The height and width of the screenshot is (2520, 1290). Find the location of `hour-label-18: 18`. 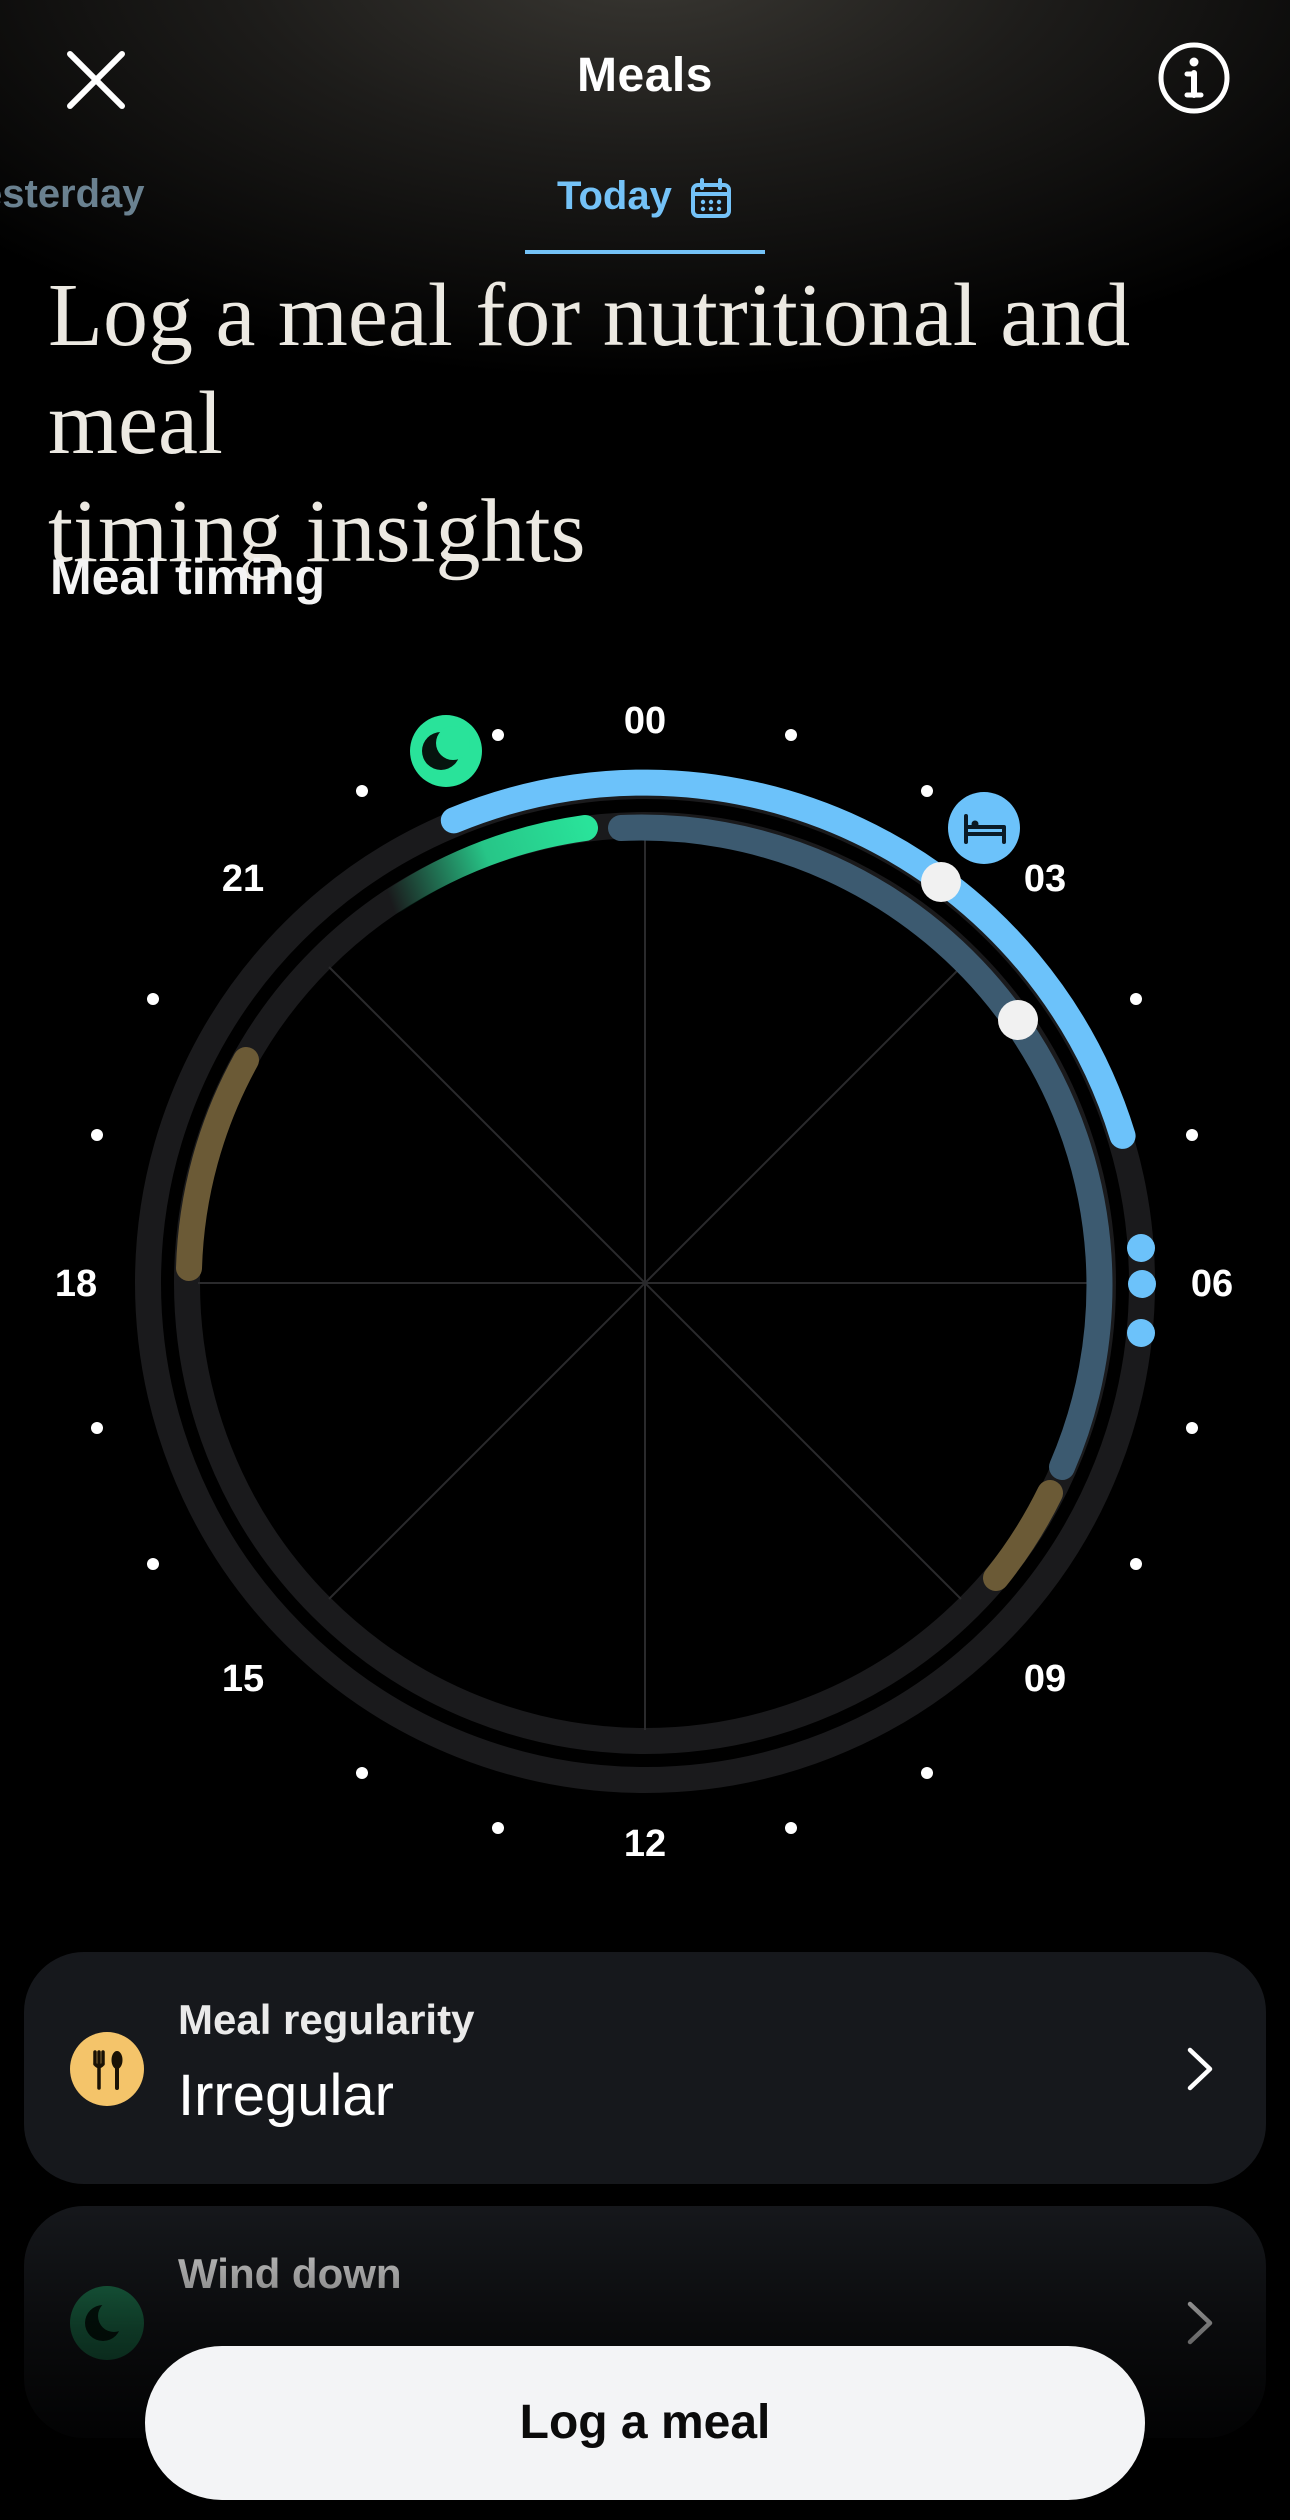

hour-label-18: 18 is located at coordinates (76, 1284).